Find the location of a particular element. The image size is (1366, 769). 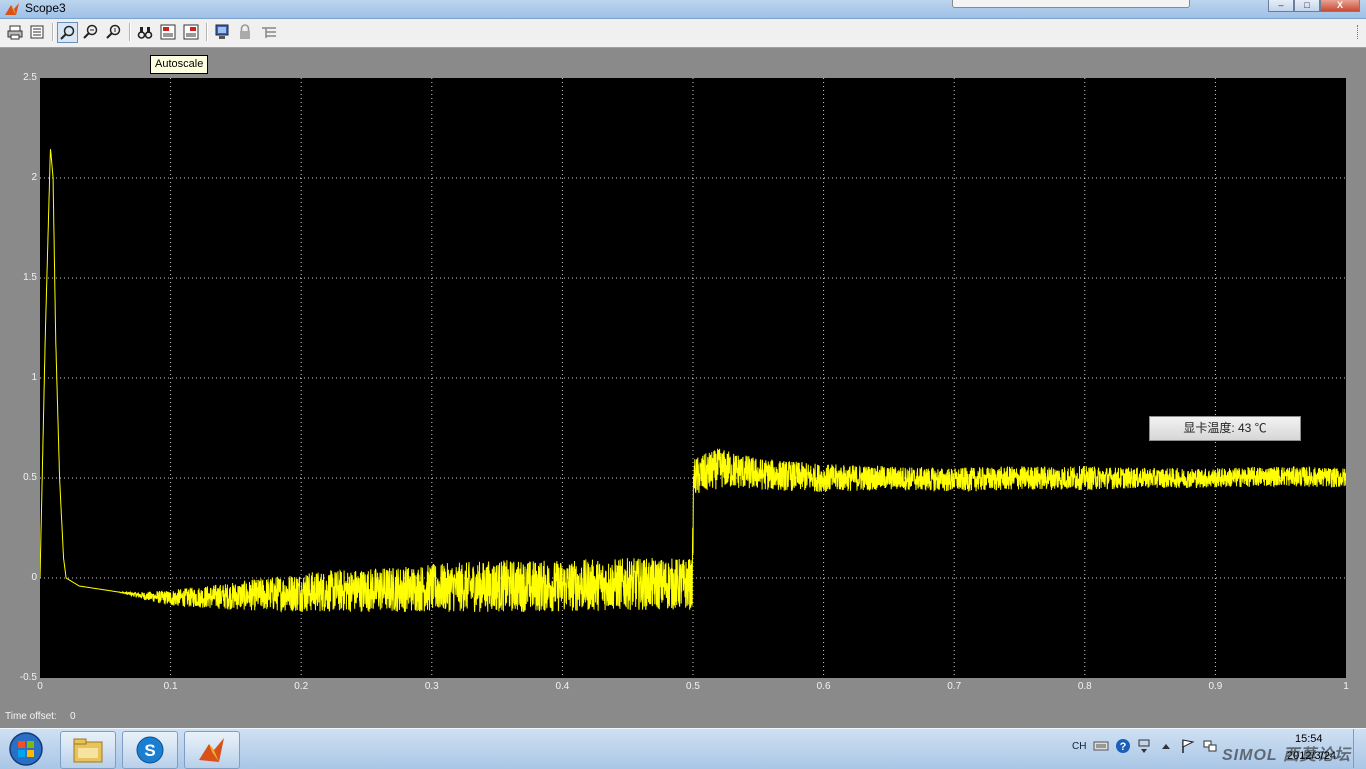

float-scope-icon is located at coordinates (222, 31).